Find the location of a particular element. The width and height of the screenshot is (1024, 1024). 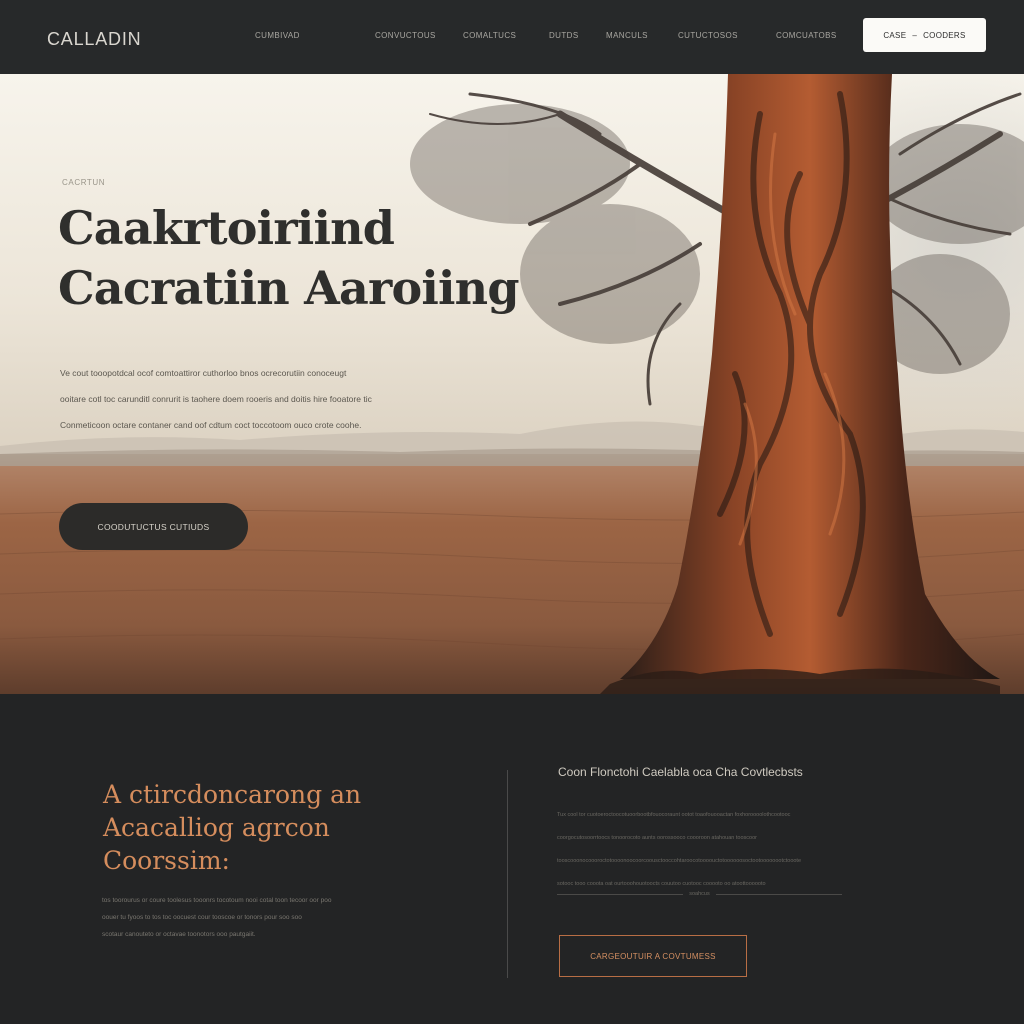

hero-title-line-2: Cacratiin Aaroiing is located at coordinates (289, 288).